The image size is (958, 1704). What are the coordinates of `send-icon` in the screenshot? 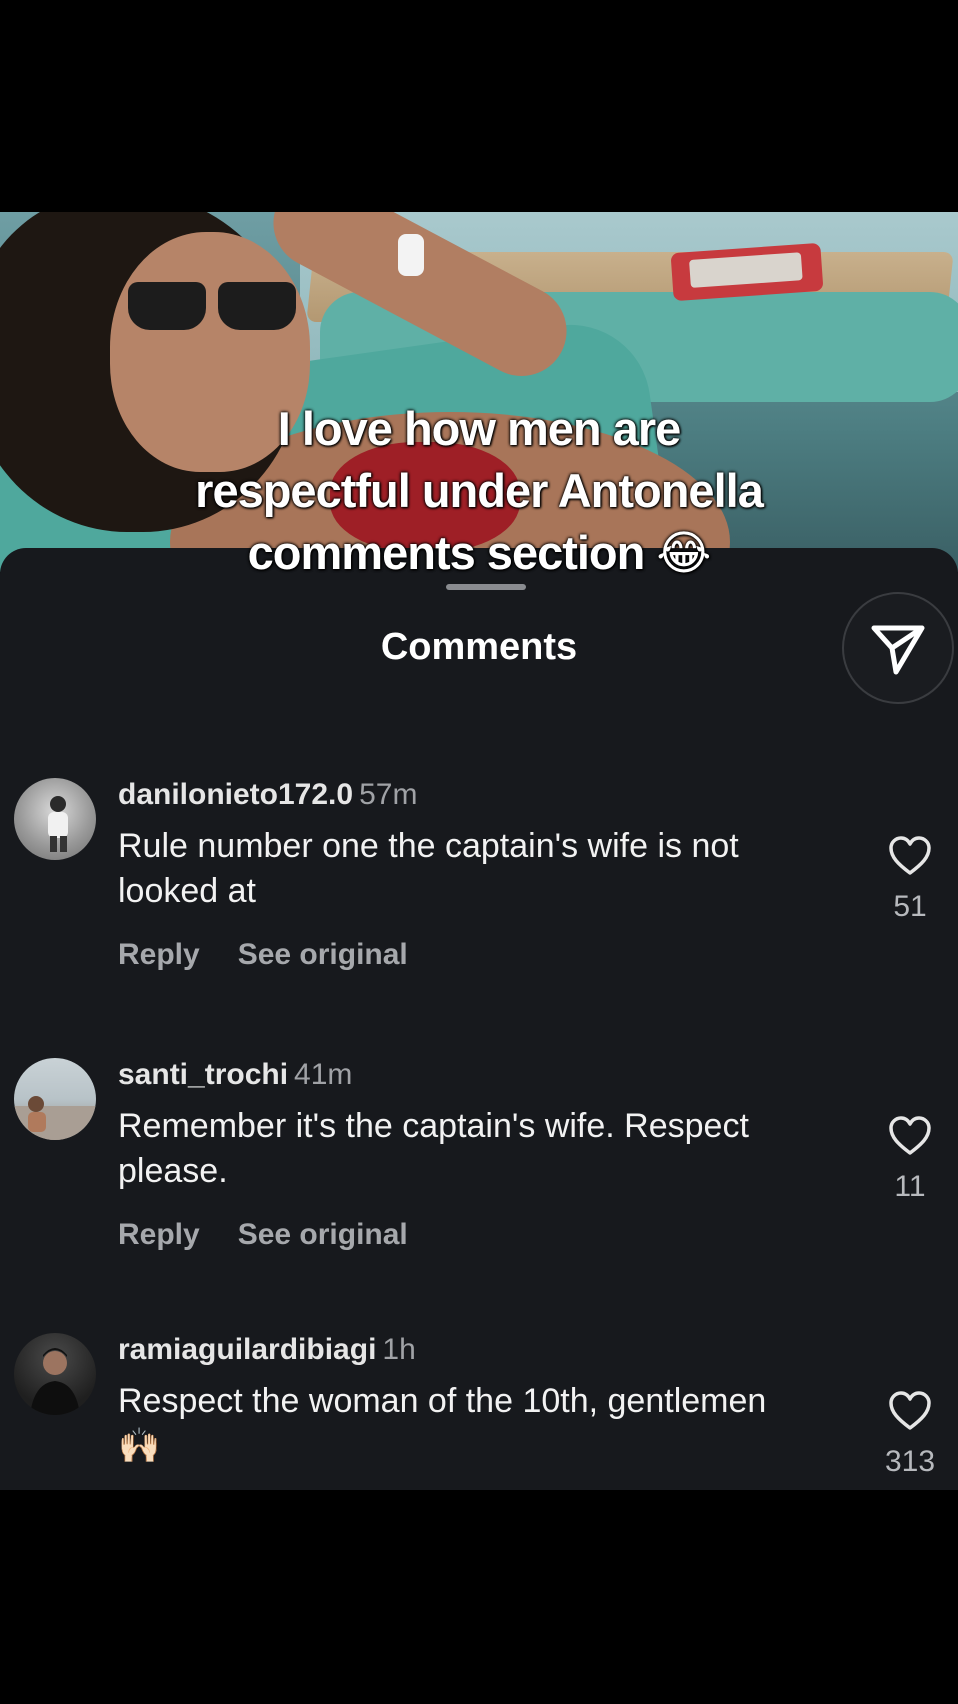 It's located at (898, 650).